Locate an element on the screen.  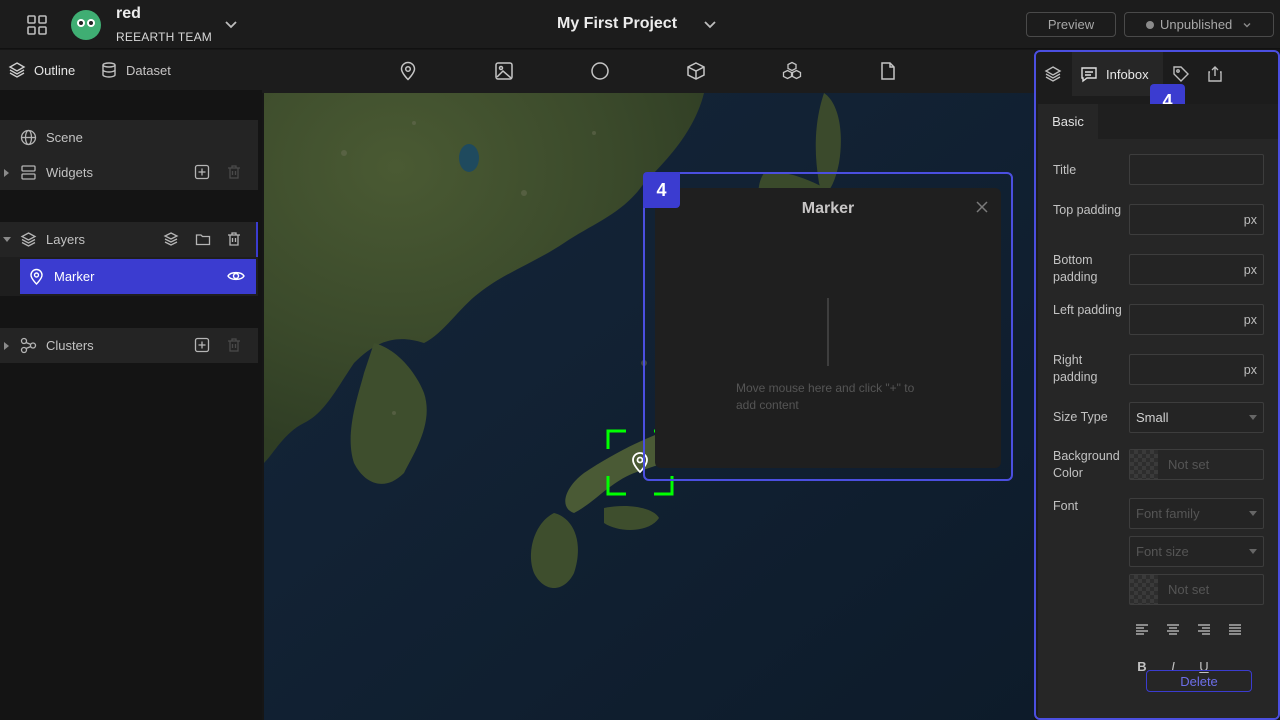
tab-dataset: Dataset is located at coordinates (145, 70).